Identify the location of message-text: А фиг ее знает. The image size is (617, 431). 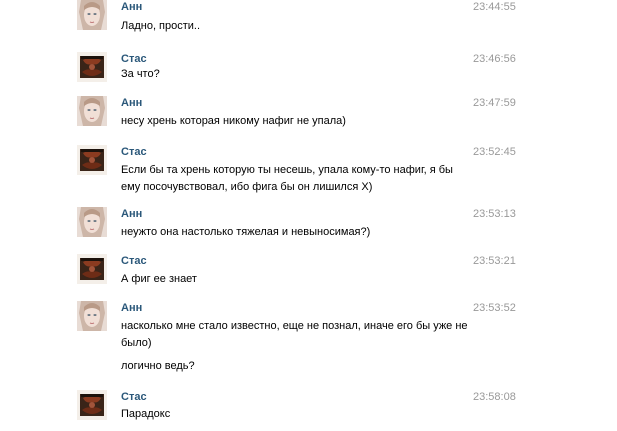
(159, 279).